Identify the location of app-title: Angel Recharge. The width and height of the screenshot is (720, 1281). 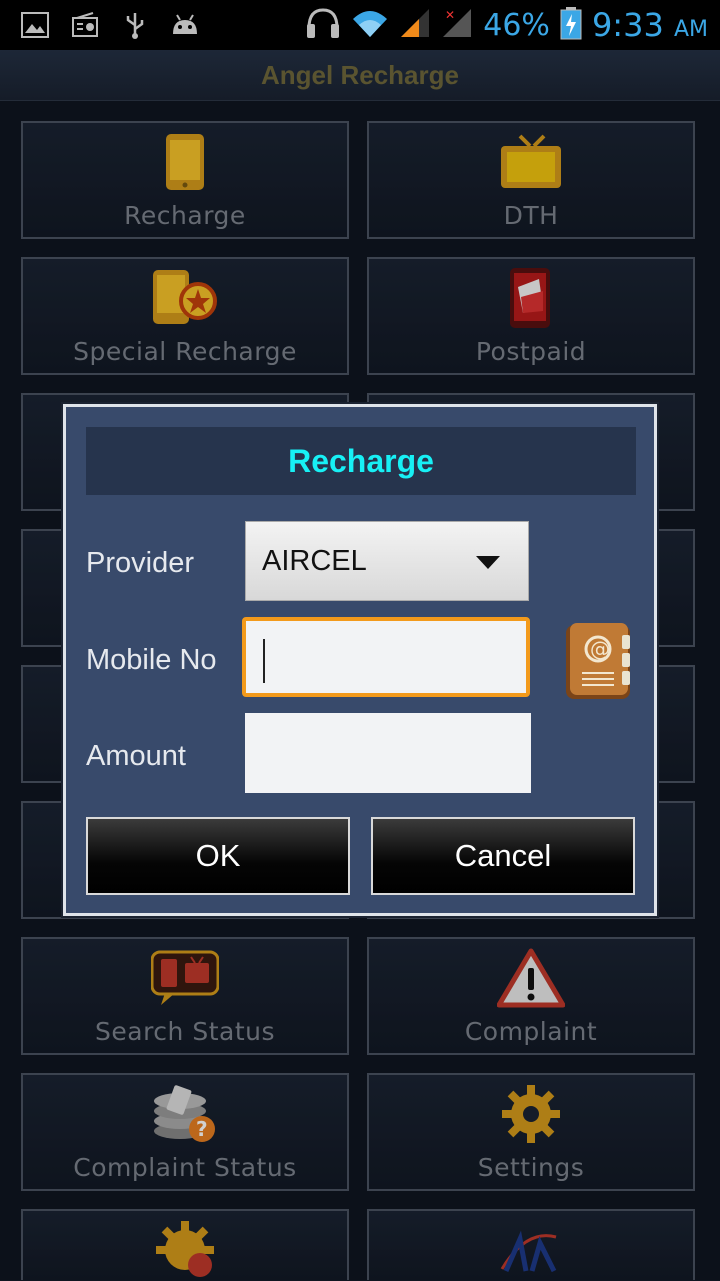
(360, 75).